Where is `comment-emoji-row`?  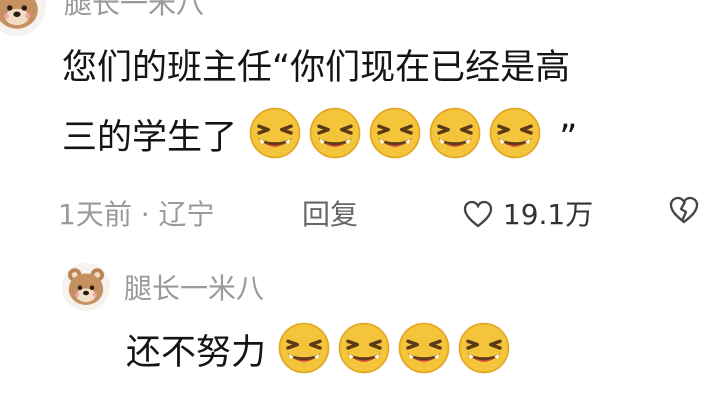 comment-emoji-row is located at coordinates (398, 139).